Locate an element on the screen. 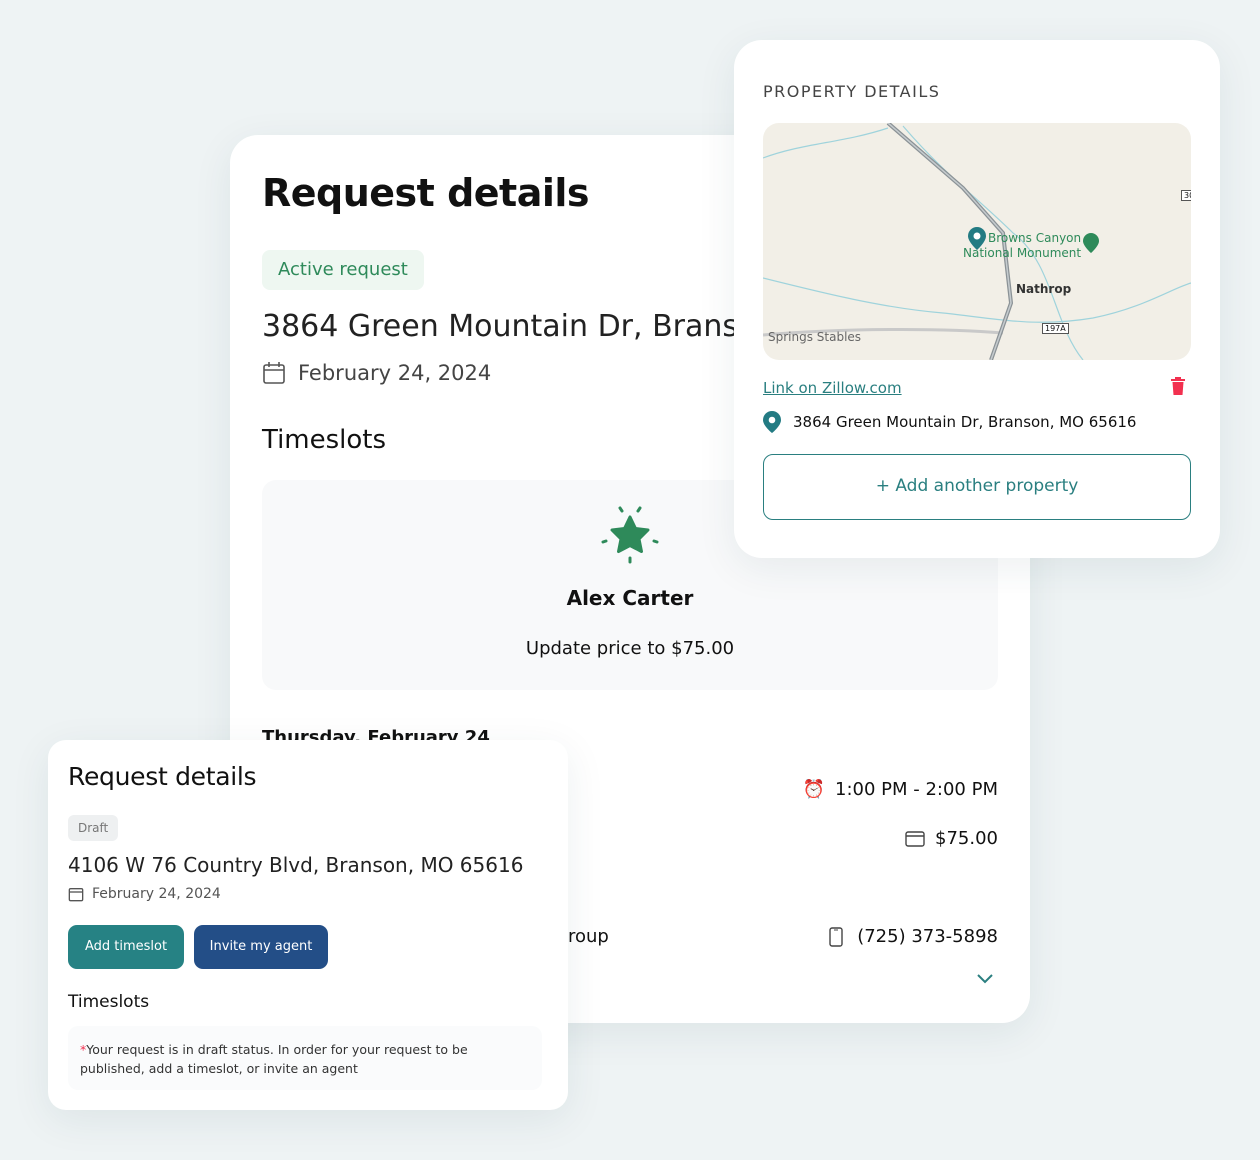  phone-row: (725) 373-5898 is located at coordinates (913, 936).